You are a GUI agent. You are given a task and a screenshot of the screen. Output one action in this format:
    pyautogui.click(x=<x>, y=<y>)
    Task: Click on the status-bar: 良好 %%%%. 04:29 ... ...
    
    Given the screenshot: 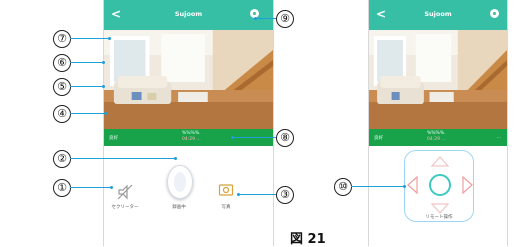 What is the action you would take?
    pyautogui.click(x=438, y=137)
    